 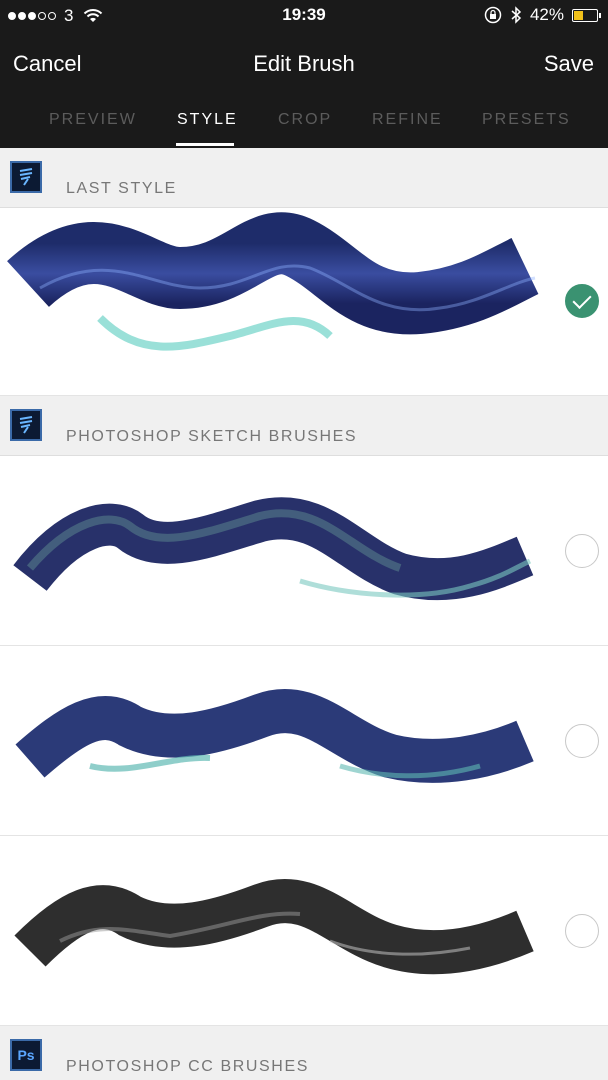 I want to click on rotation-lock-icon, so click(x=493, y=15).